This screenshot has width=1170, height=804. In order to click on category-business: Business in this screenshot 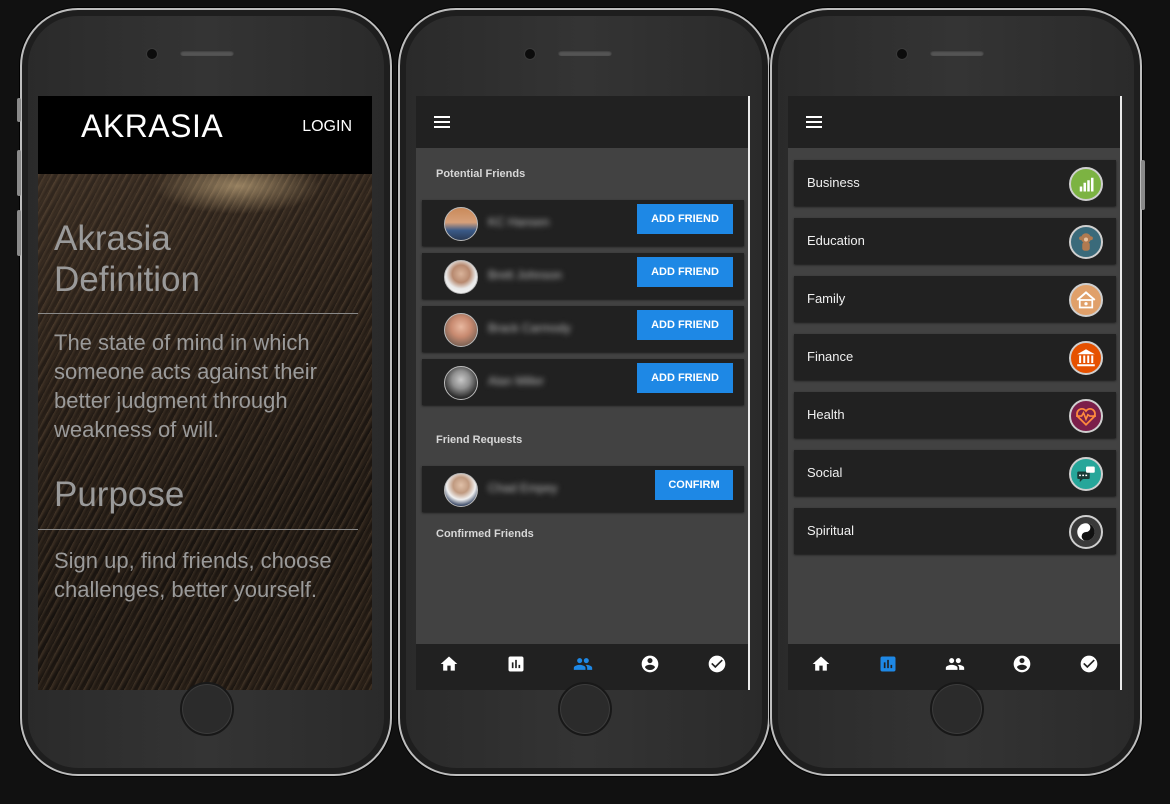, I will do `click(955, 183)`.